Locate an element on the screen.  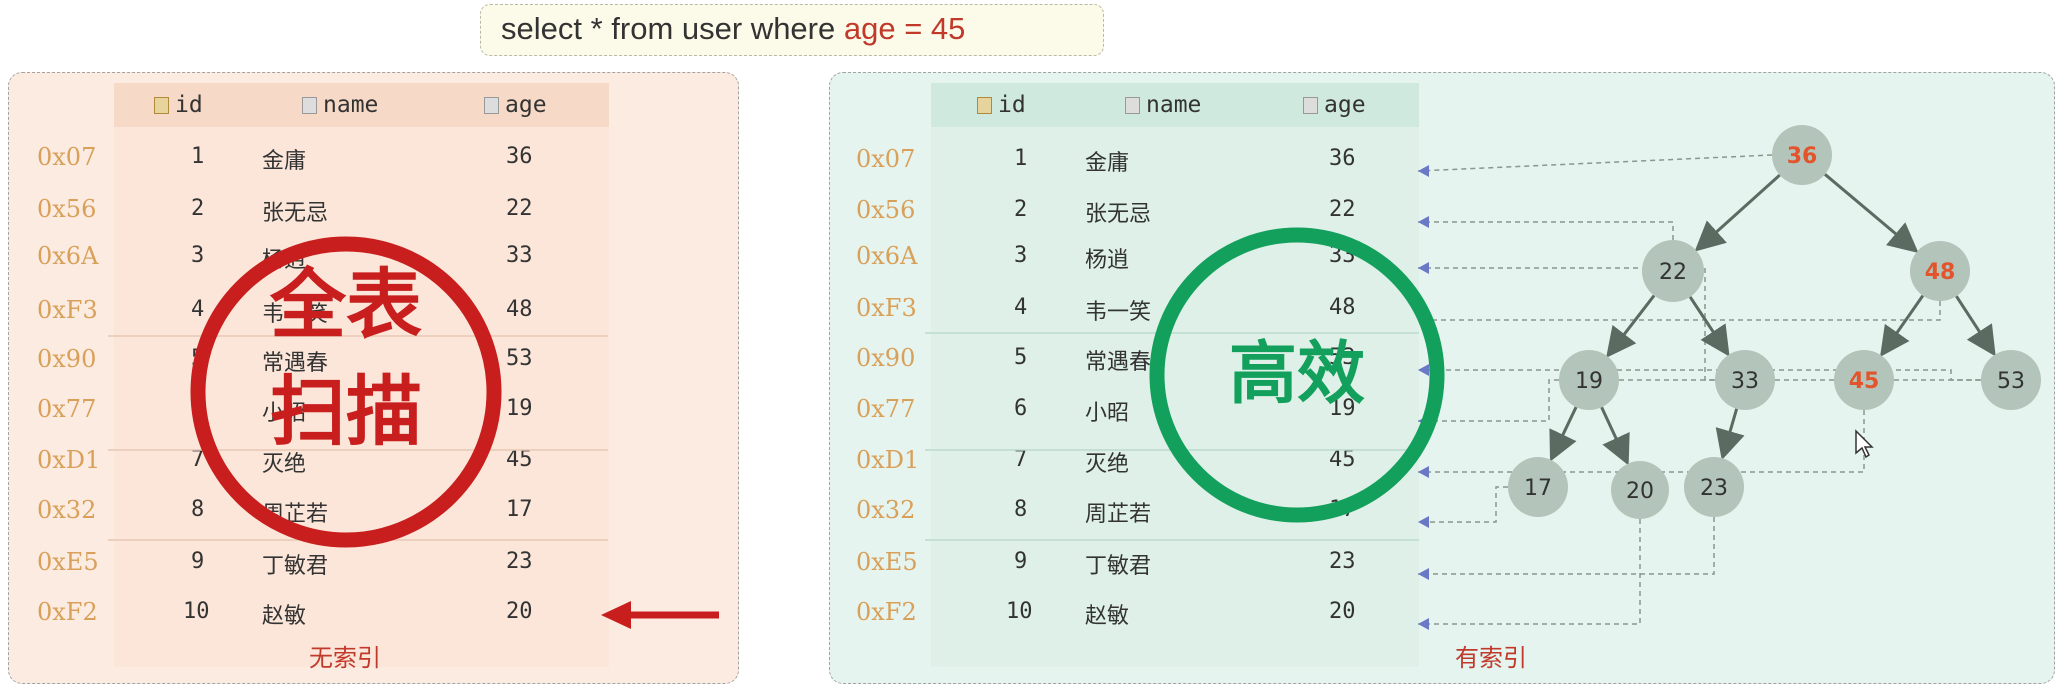
tree-node-key: 19 is located at coordinates (1589, 381).